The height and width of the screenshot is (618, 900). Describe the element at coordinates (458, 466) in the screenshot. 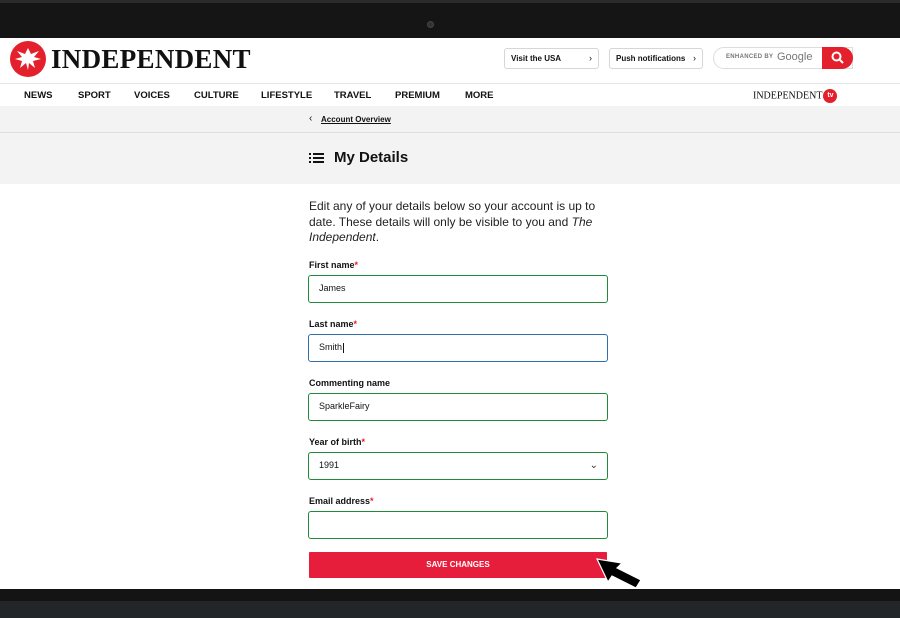

I see `year-of-birth-select: 1991 ⌄` at that location.